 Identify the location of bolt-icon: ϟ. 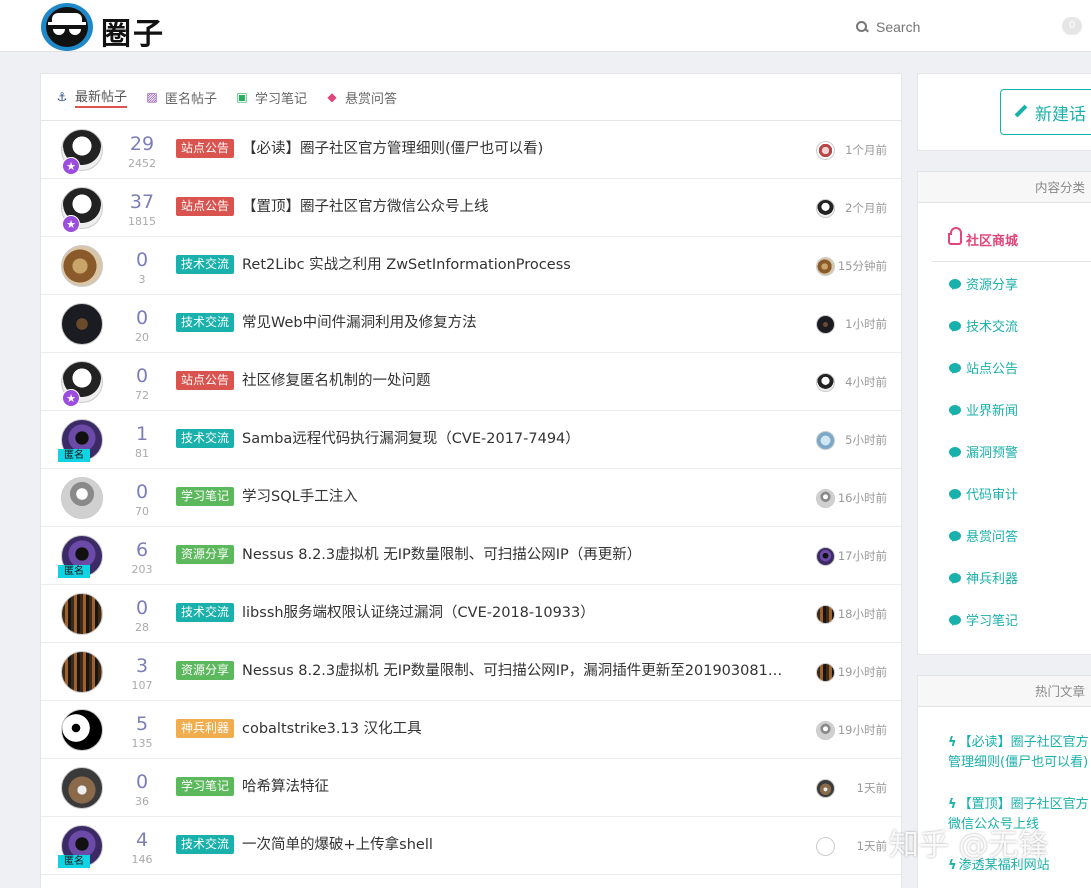
(952, 804).